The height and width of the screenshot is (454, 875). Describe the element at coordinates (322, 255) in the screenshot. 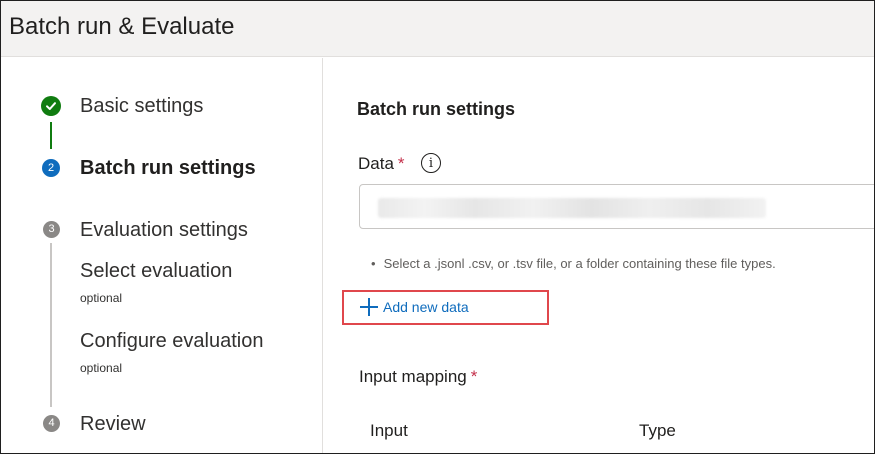

I see `panel-divider` at that location.